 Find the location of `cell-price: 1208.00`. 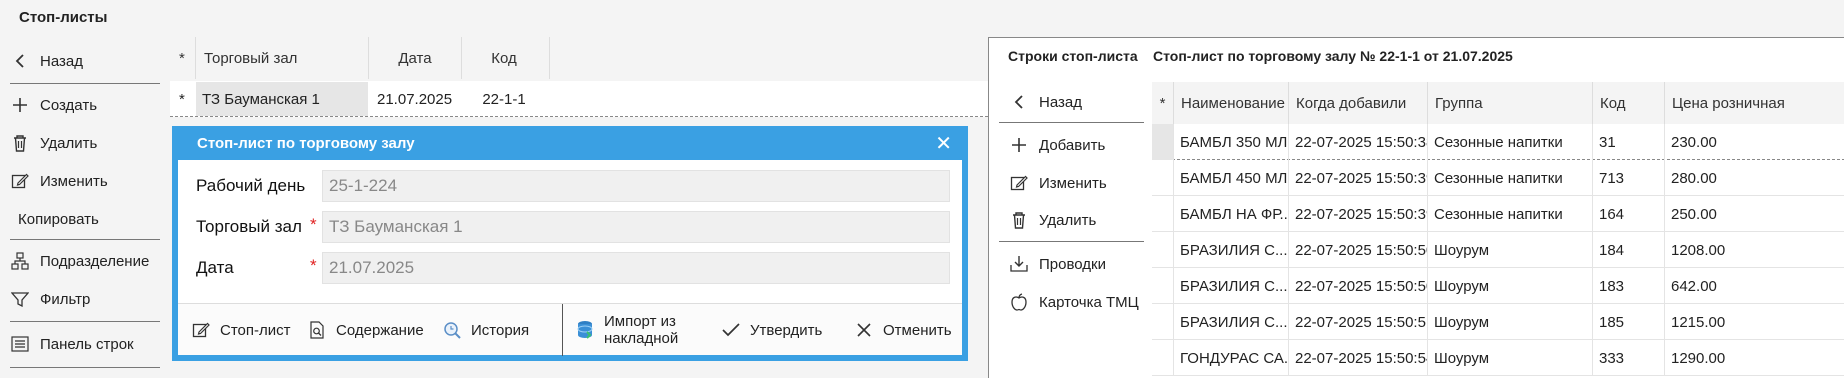

cell-price: 1208.00 is located at coordinates (1754, 250).